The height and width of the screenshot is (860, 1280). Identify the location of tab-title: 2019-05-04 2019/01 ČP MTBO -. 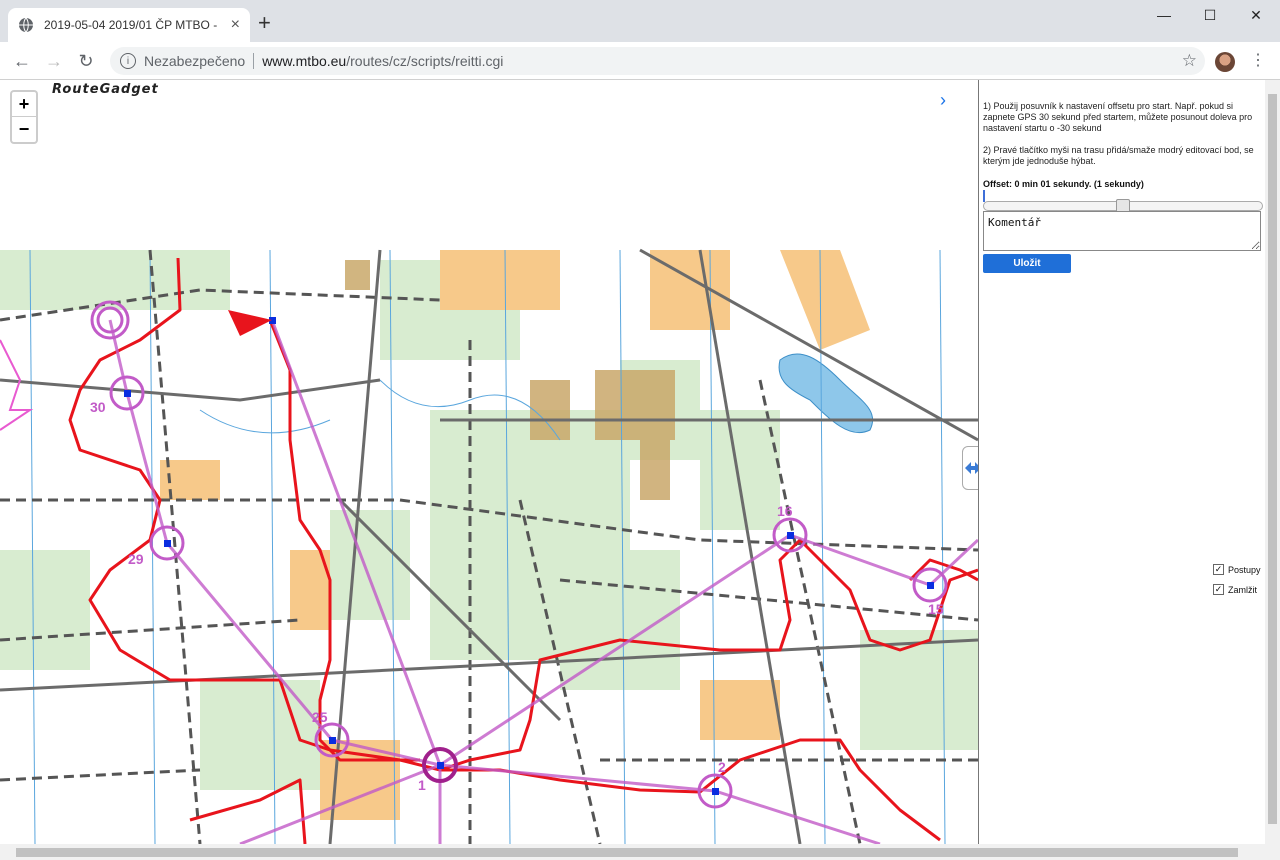
(131, 25).